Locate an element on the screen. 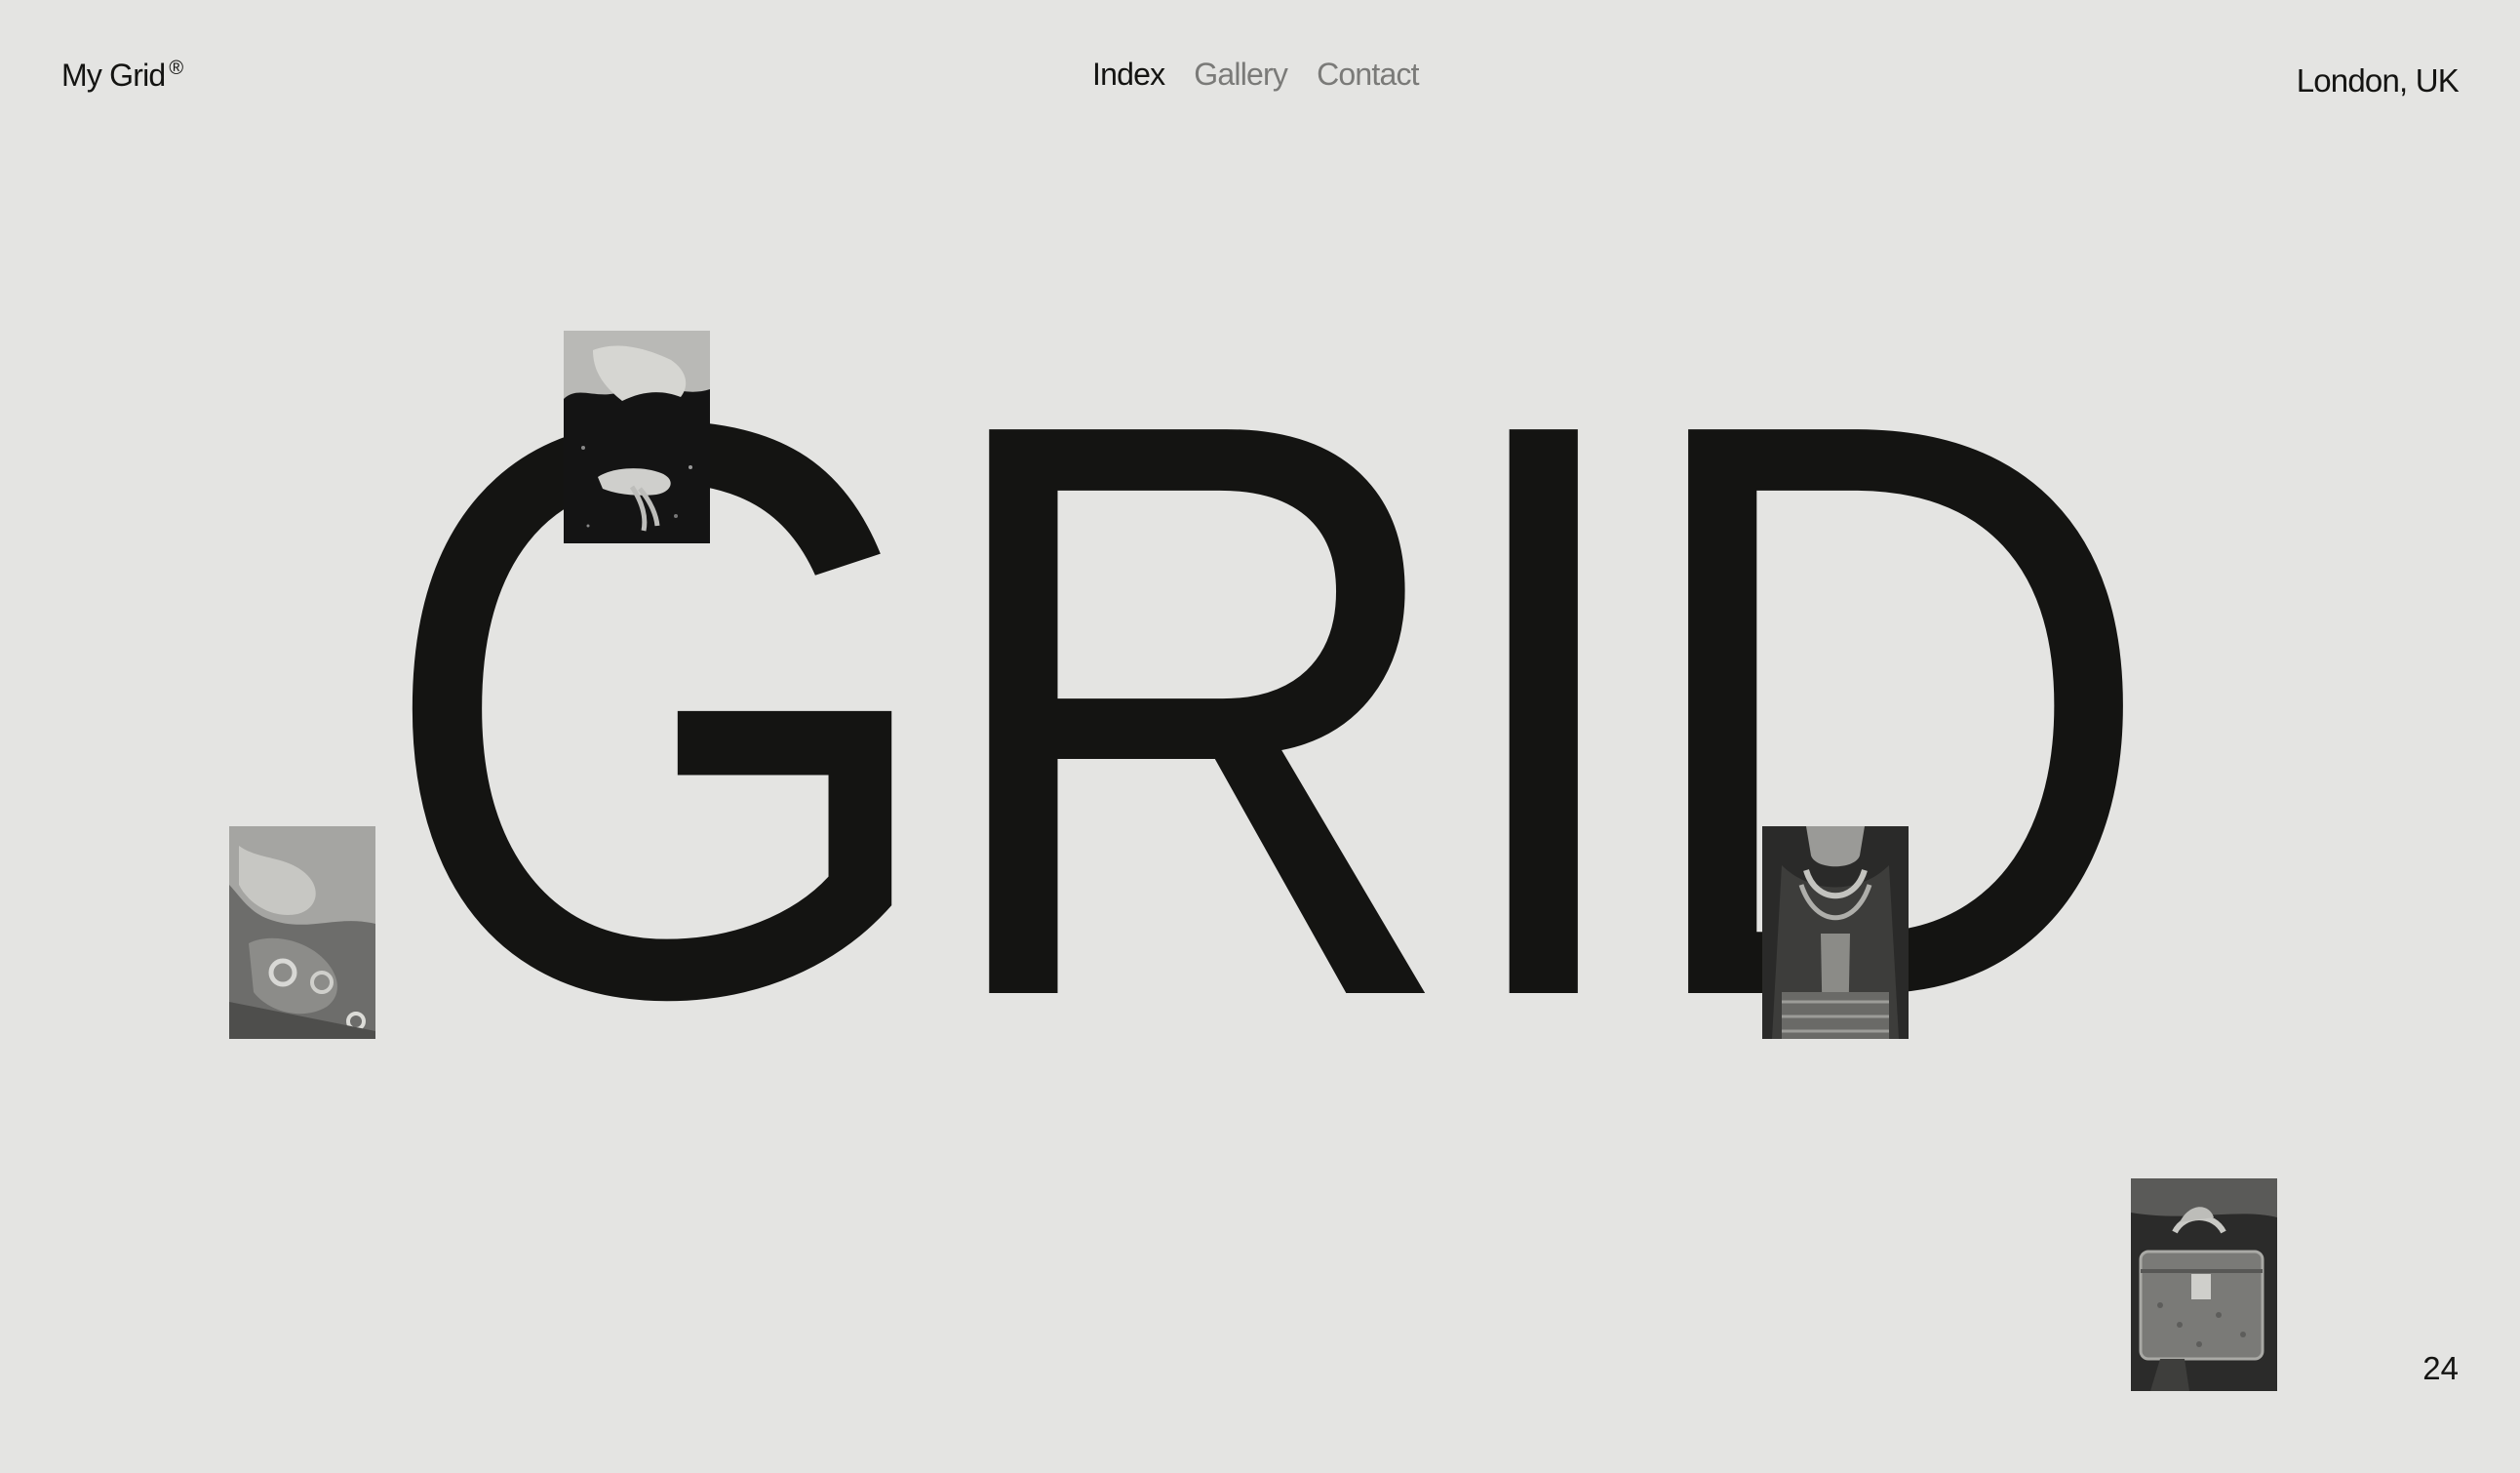 This screenshot has width=2520, height=1473. garment-photo-image is located at coordinates (302, 932).